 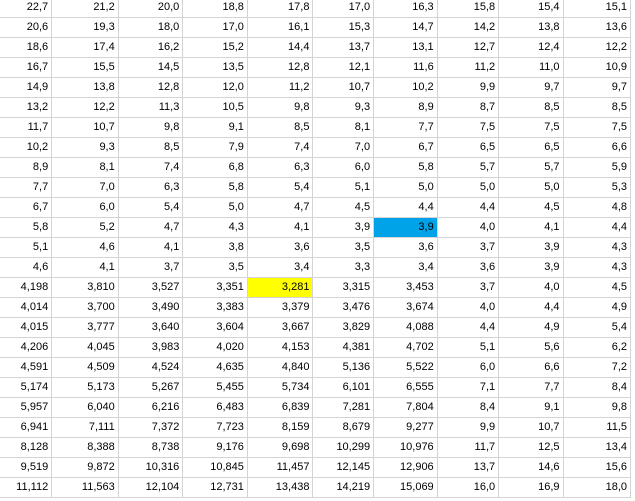 What do you see at coordinates (151, 9) in the screenshot?
I see `cell-r1-c3: 20,0` at bounding box center [151, 9].